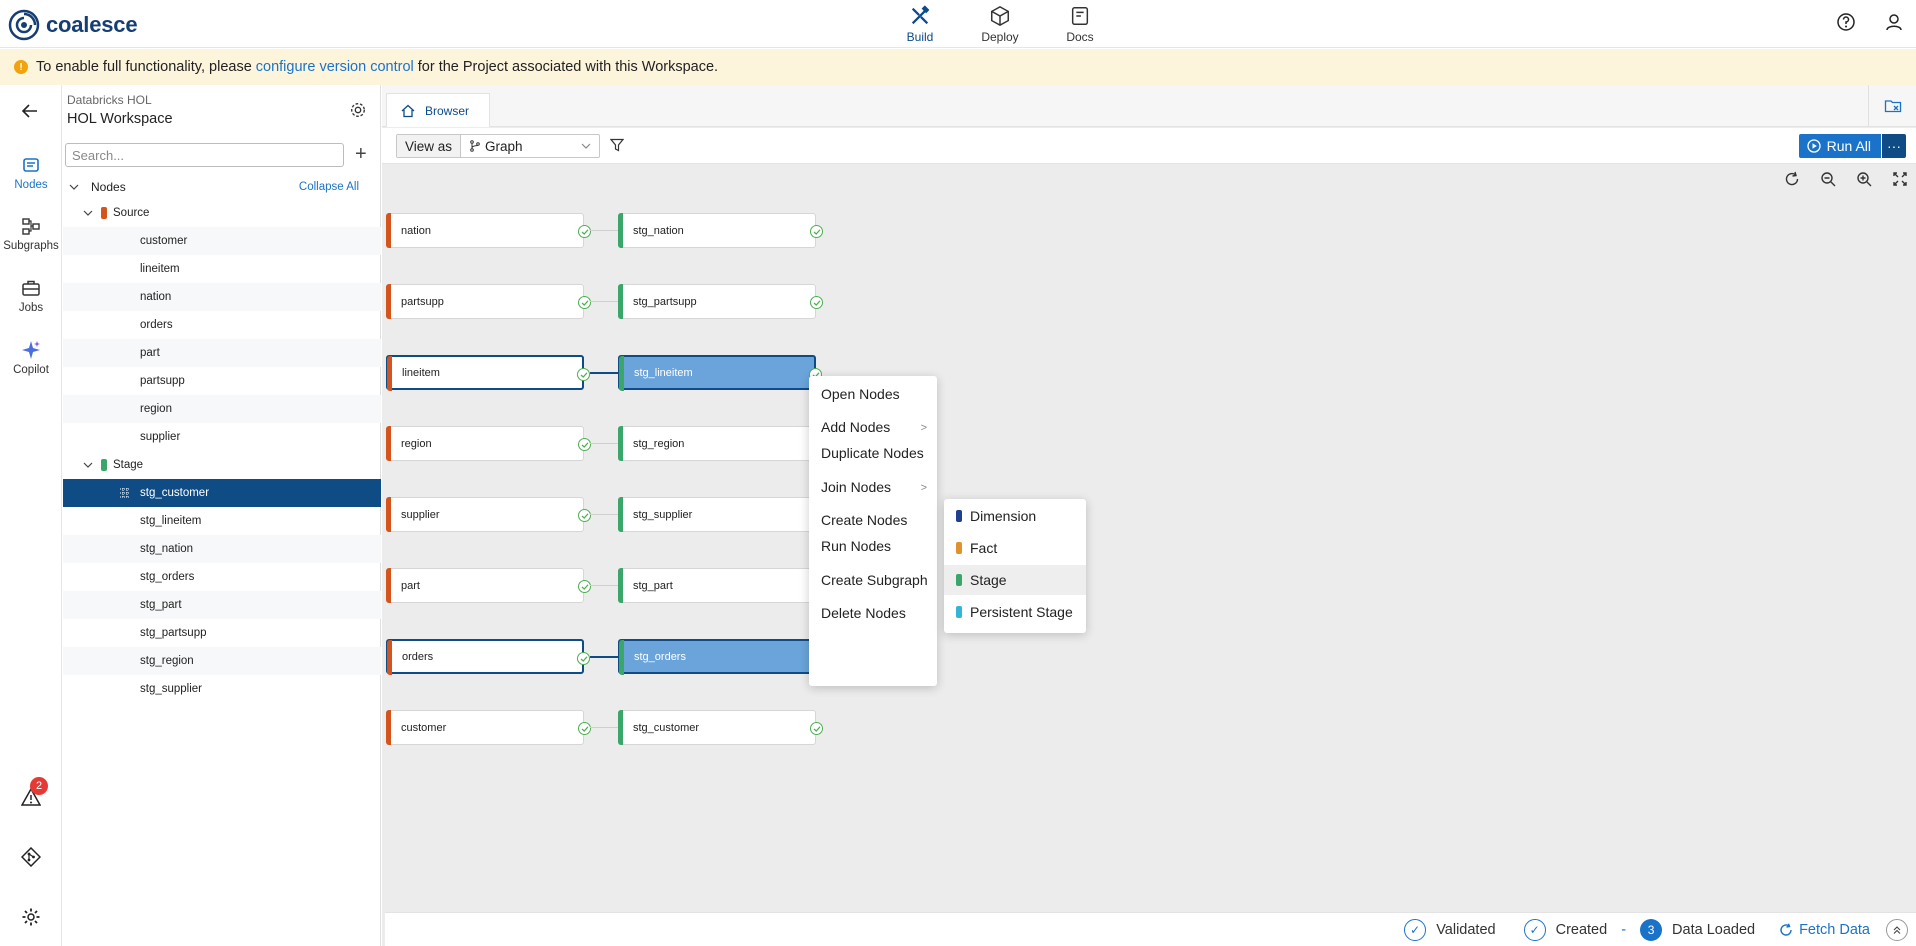 This screenshot has width=1916, height=946. I want to click on tree-item: stg_lineitem, so click(222, 521).